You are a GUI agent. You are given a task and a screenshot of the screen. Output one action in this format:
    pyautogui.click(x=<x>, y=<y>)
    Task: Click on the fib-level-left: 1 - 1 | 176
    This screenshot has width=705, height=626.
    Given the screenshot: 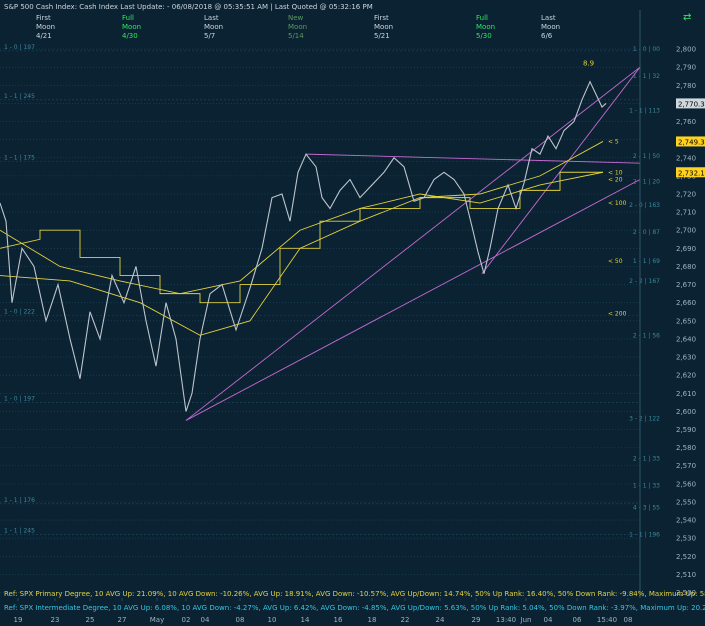 What is the action you would take?
    pyautogui.click(x=19, y=500)
    